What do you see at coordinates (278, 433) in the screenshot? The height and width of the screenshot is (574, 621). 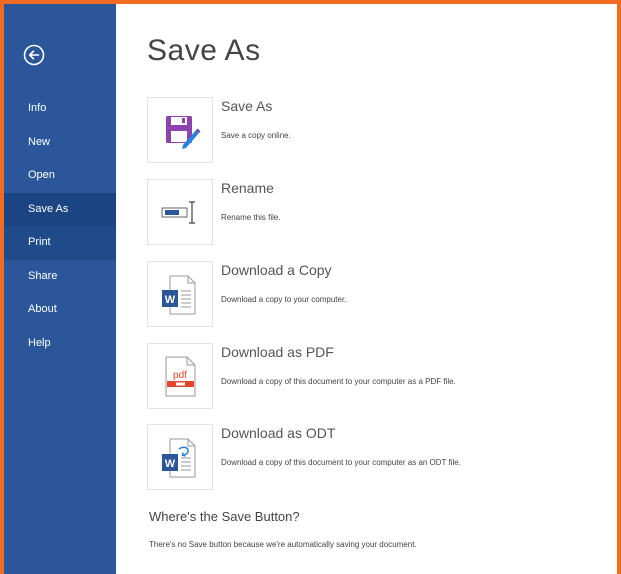 I see `option-title: Download as ODT` at bounding box center [278, 433].